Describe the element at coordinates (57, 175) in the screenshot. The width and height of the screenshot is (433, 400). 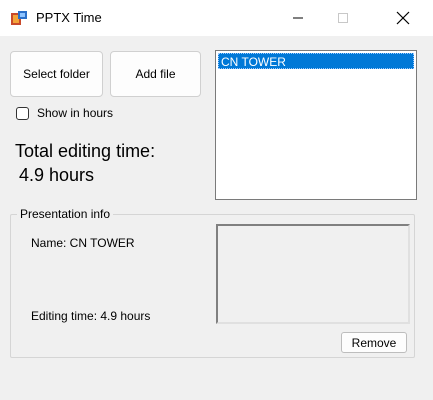
I see `total-editing-time-value: 4.9 hours` at that location.